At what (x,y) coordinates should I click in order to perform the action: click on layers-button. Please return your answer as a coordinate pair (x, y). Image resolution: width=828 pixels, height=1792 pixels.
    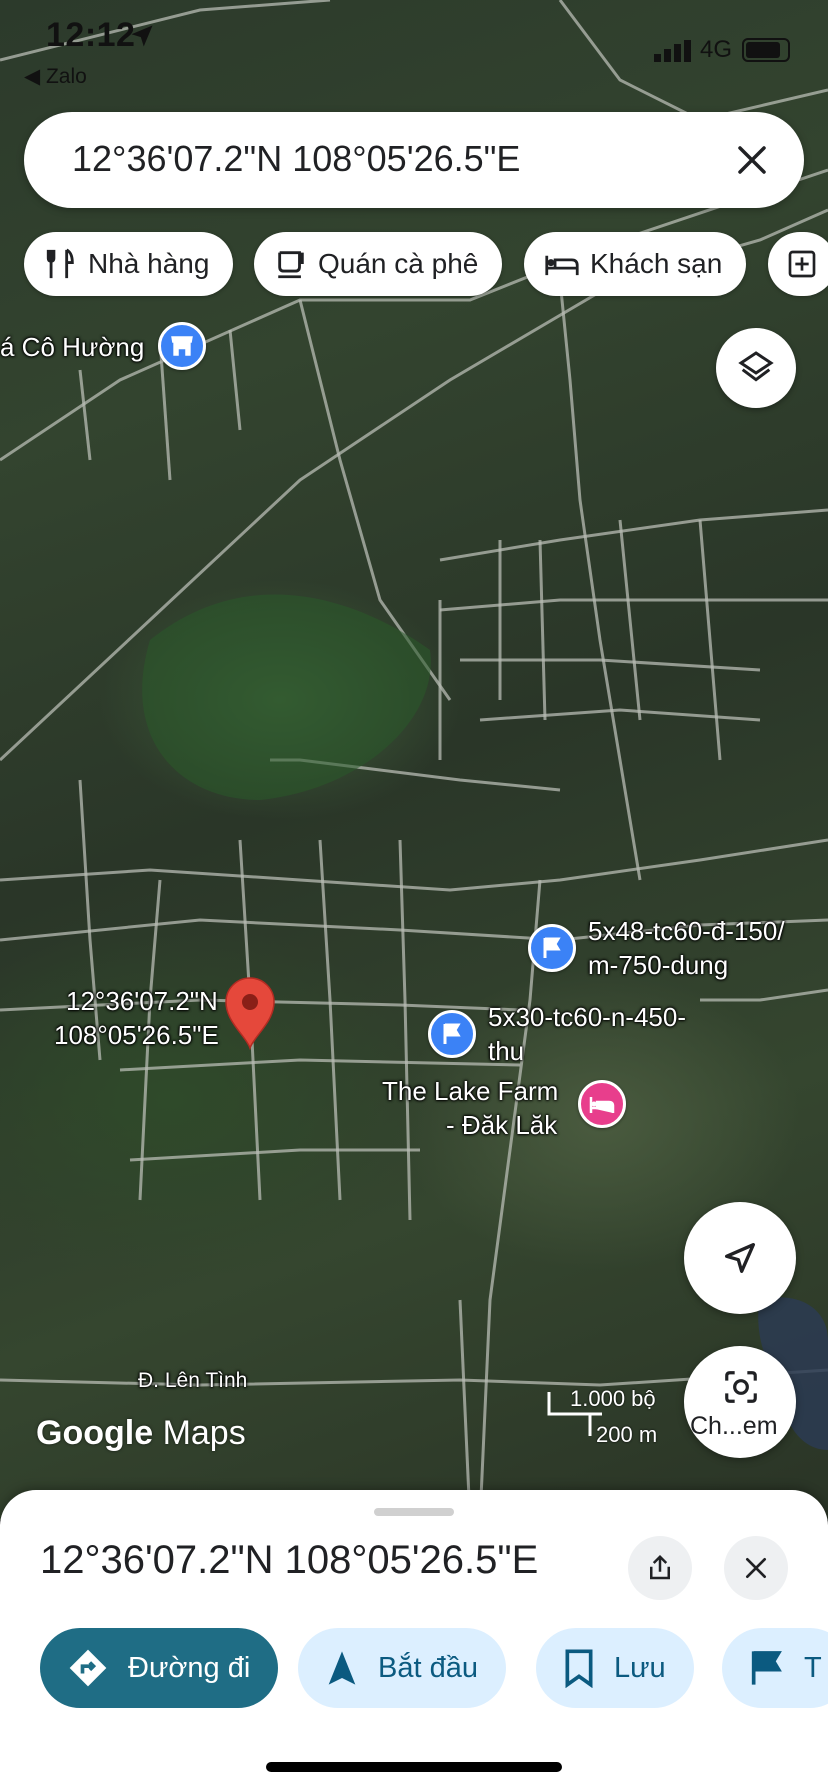
    Looking at the image, I should click on (756, 368).